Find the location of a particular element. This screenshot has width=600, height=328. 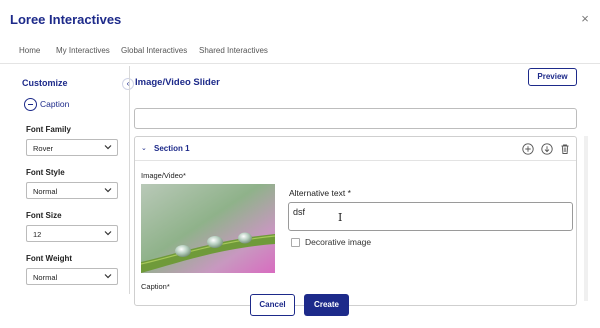

font-style-label: Font Style is located at coordinates (45, 172).